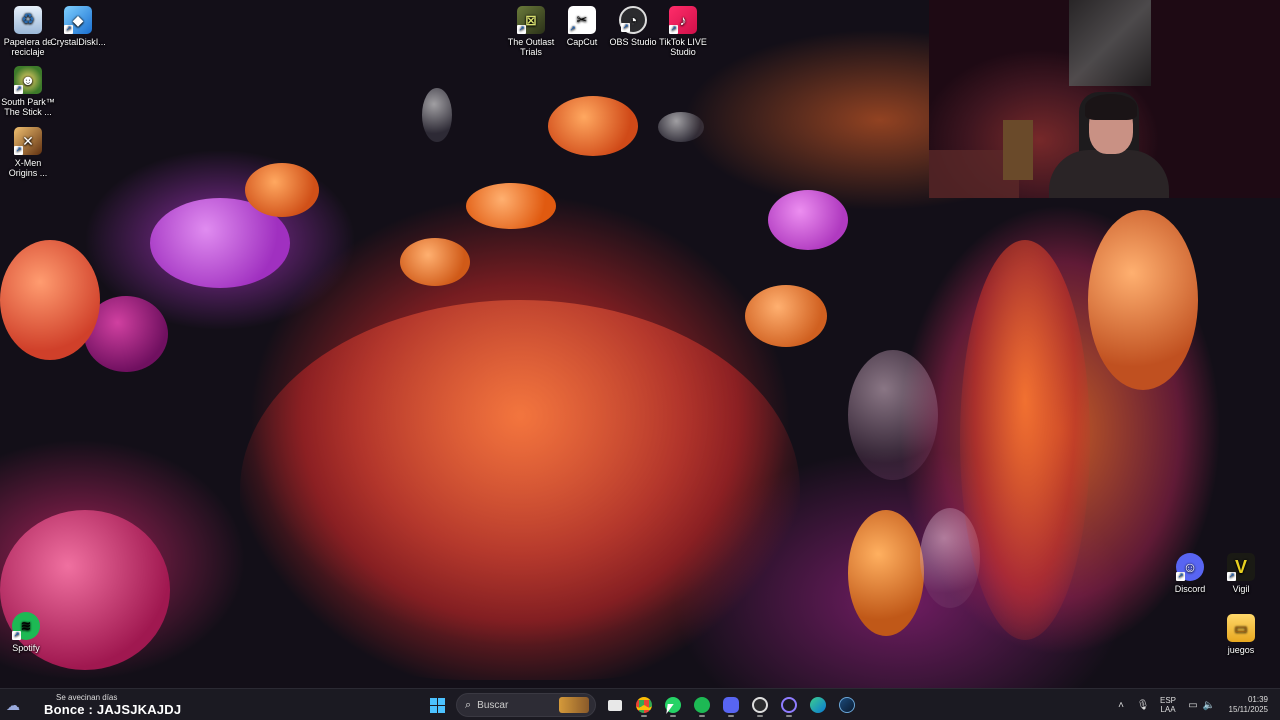  Describe the element at coordinates (1143, 704) in the screenshot. I see `microphone-icon: 🎙` at that location.